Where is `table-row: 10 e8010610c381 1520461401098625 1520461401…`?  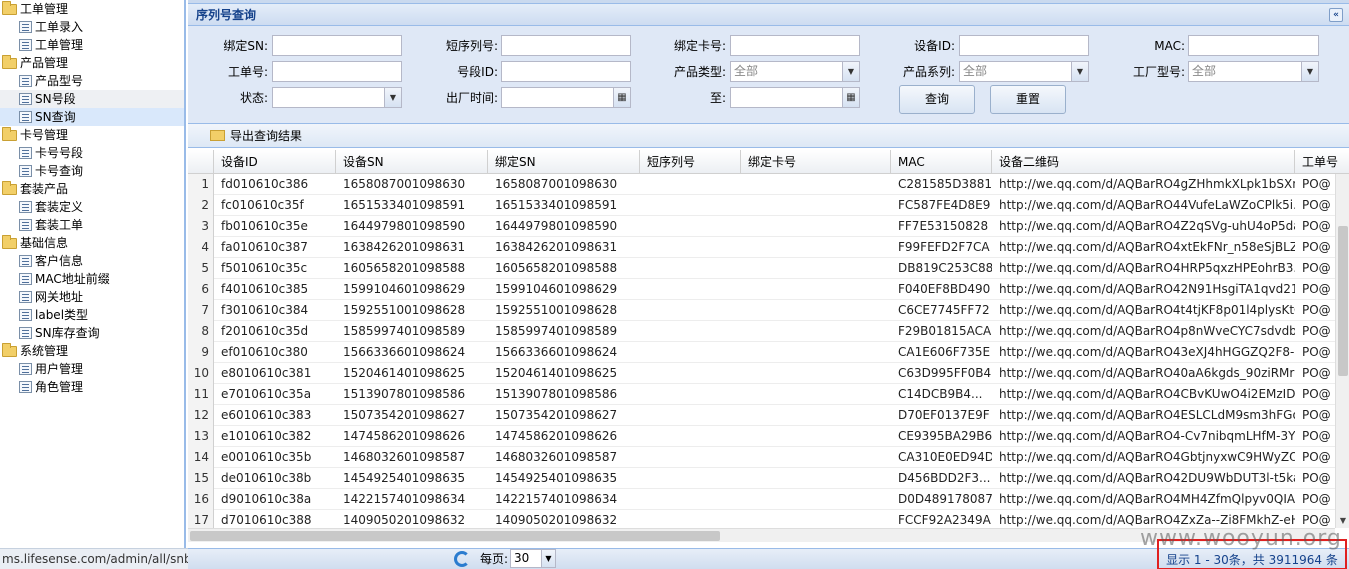
table-row: 10 e8010610c381 1520461401098625 1520461401… is located at coordinates (768, 373).